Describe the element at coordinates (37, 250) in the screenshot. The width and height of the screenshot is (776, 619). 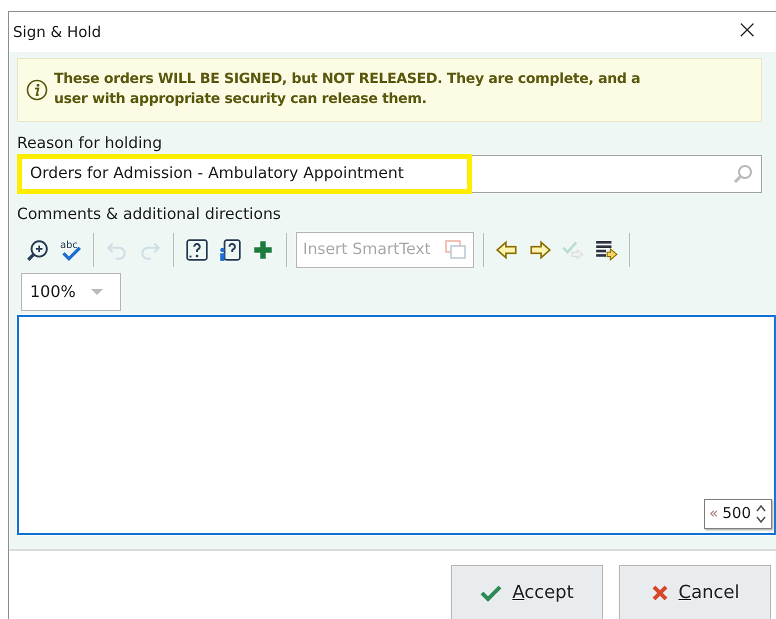
I see `zoom-in-icon` at that location.